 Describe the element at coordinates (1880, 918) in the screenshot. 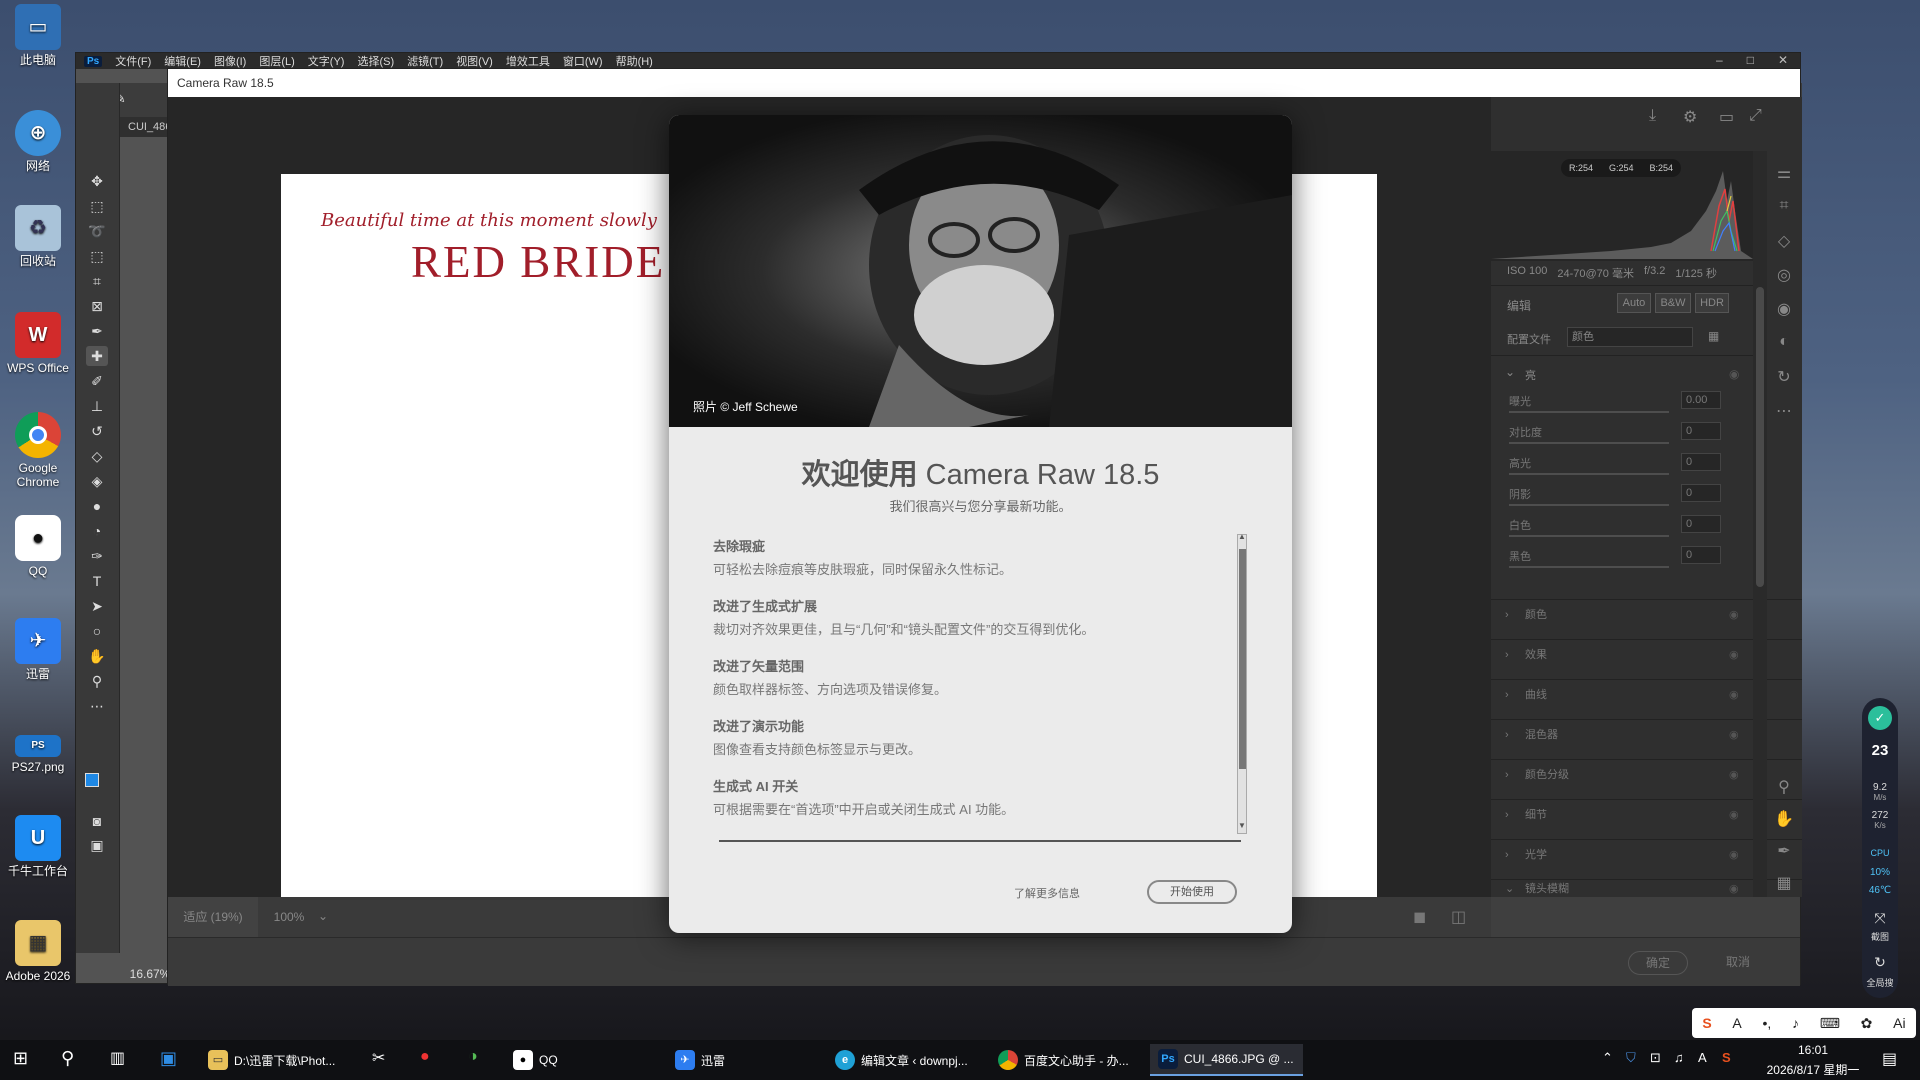

I see `screenshot-icon: ⤧` at that location.